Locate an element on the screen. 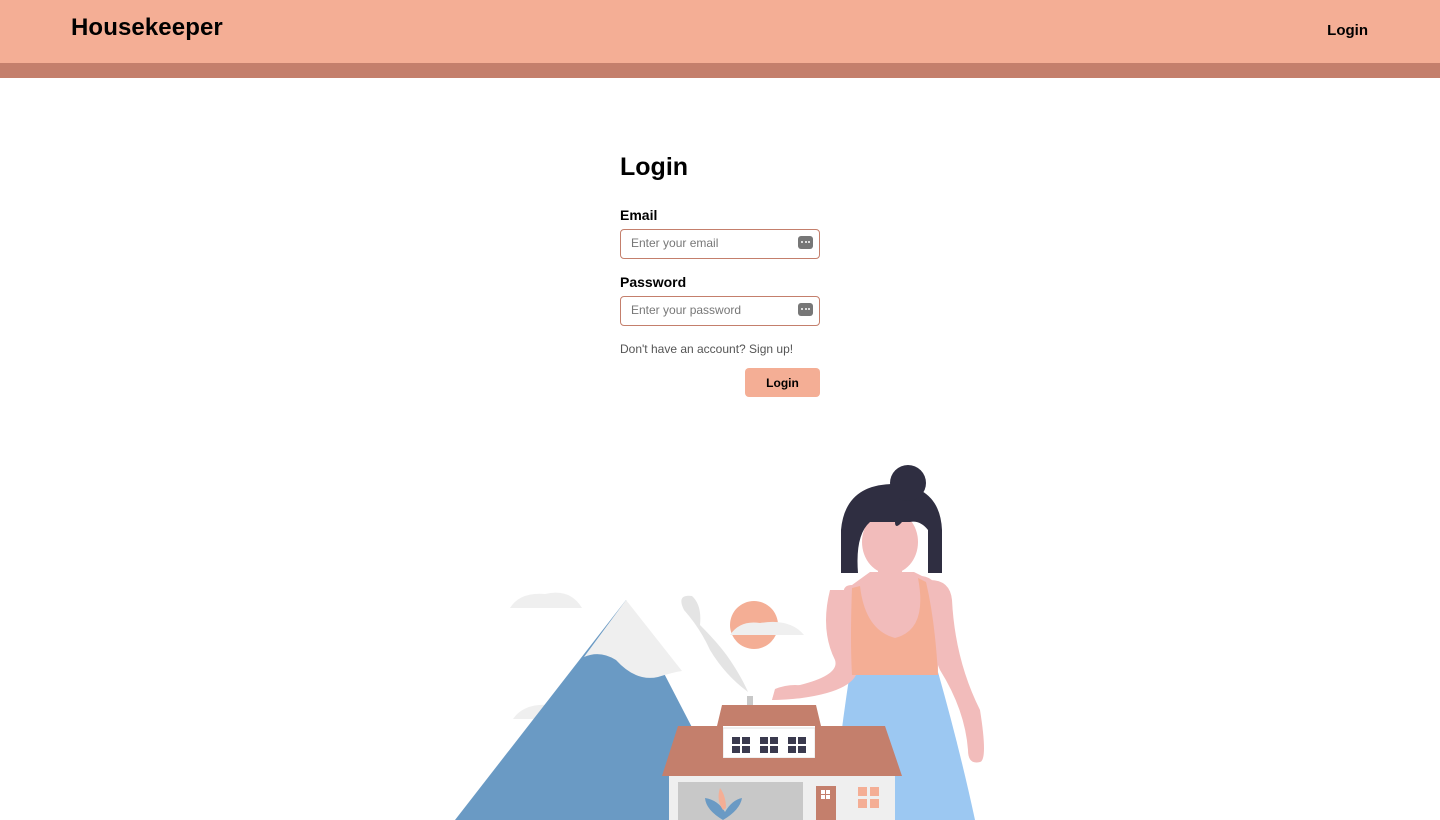 This screenshot has height=820, width=1440. password-label: Password is located at coordinates (653, 282).